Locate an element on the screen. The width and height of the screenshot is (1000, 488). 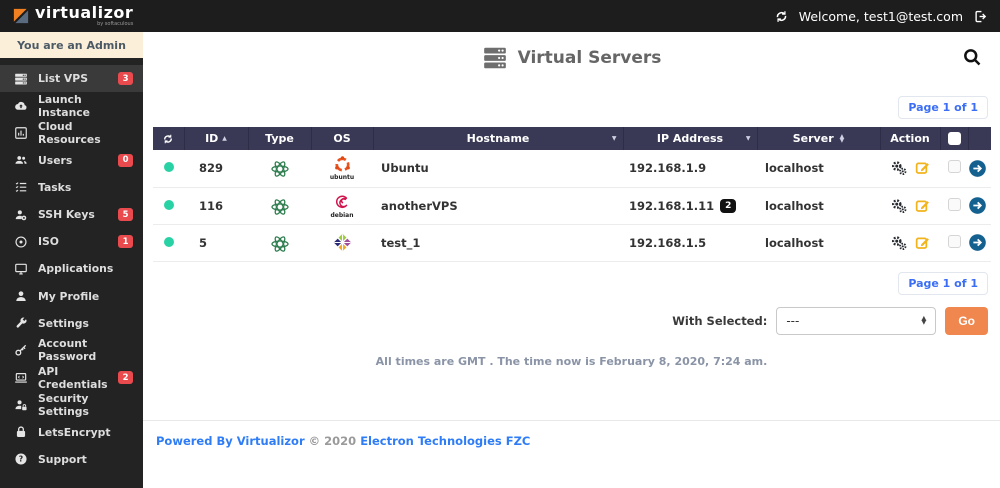
powered-by-link: Powered By Virtualizor is located at coordinates (230, 441).